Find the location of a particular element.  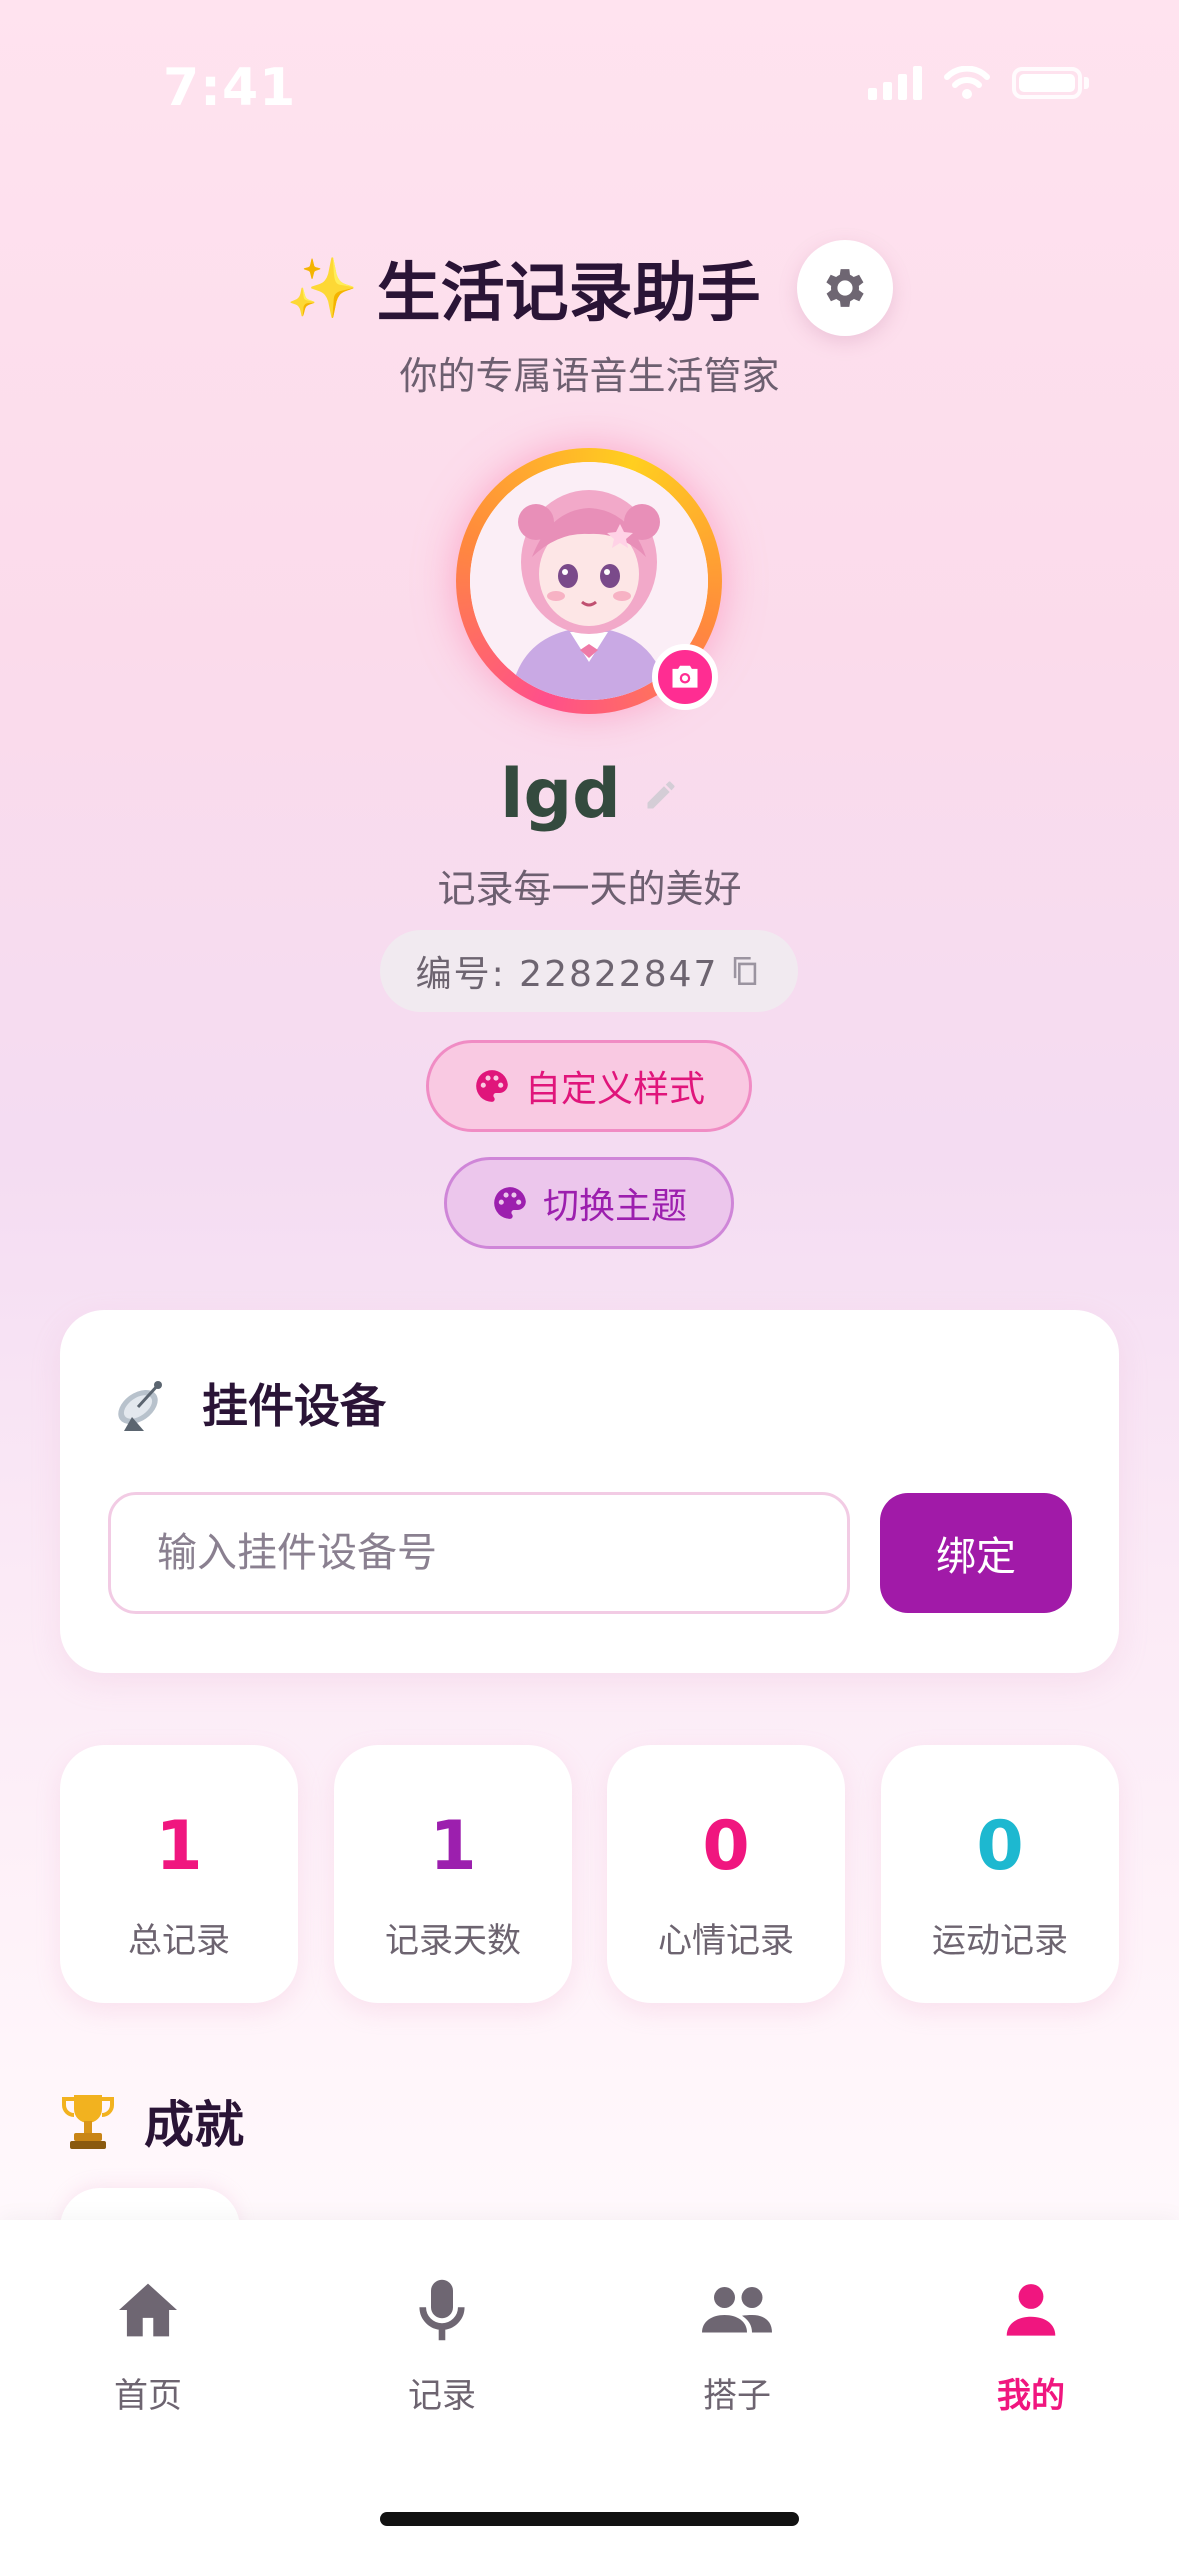

tab-bar: 首页 记录 搭子 我的 is located at coordinates (589, 2388).